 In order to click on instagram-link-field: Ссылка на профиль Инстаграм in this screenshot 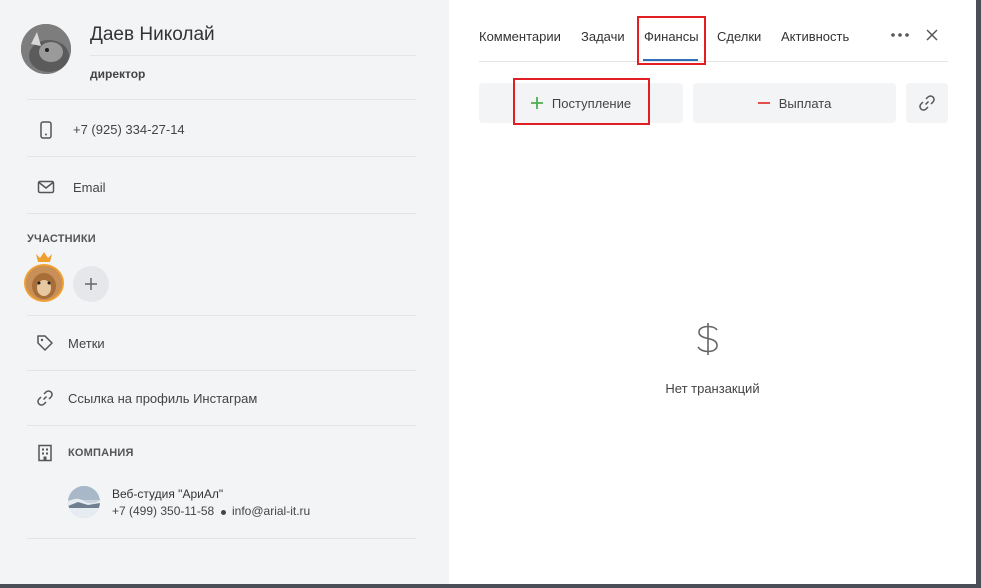, I will do `click(162, 398)`.